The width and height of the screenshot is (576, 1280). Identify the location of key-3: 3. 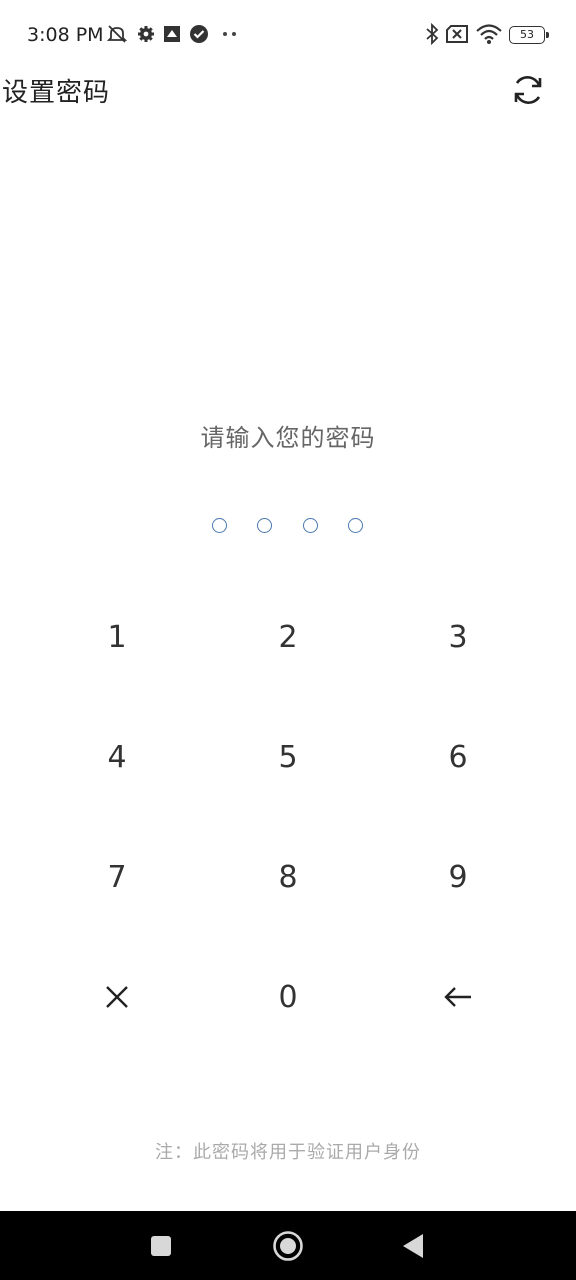
(458, 637).